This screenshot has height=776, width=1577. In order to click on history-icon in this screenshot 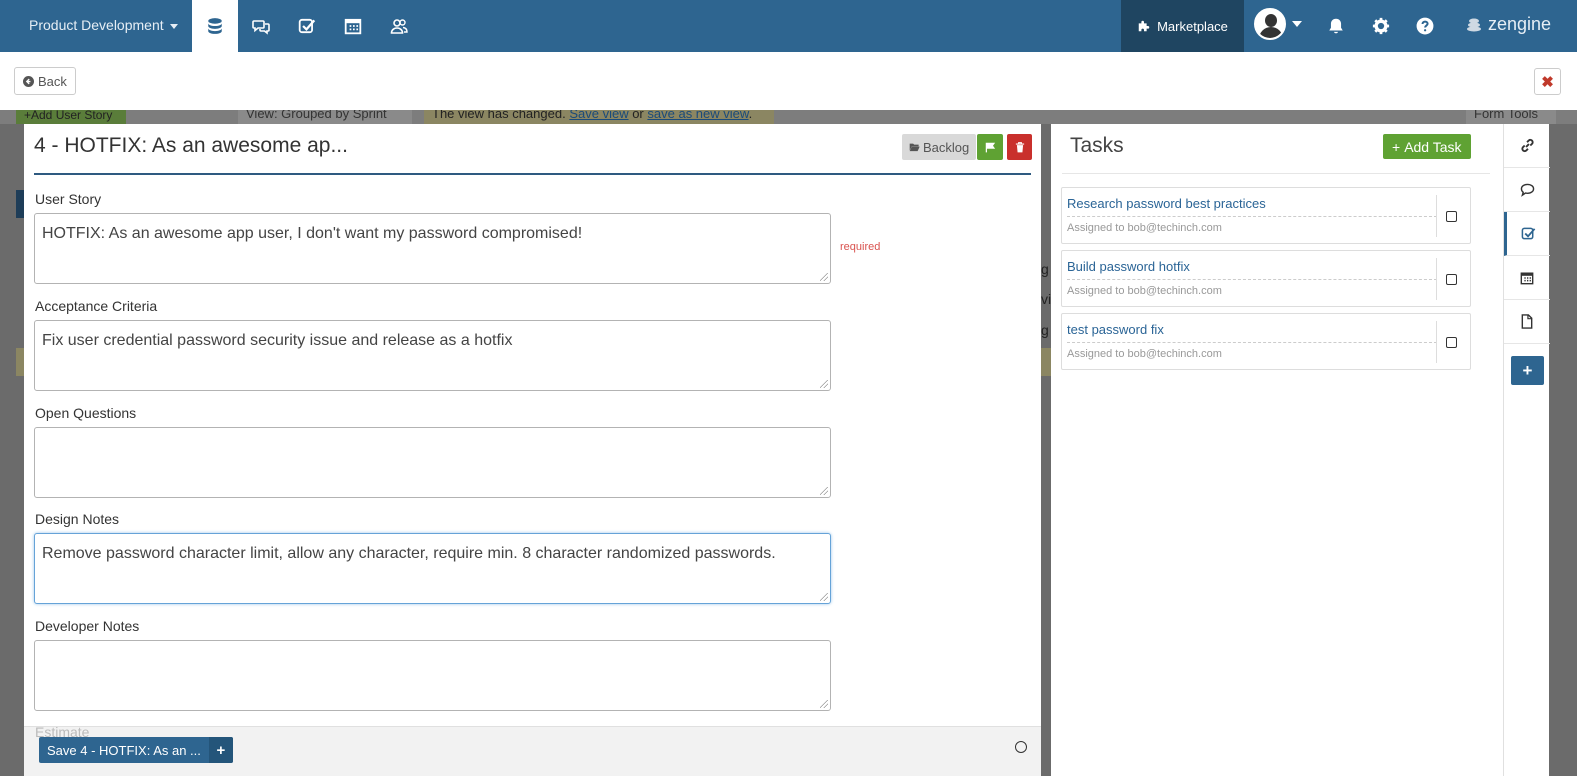, I will do `click(1021, 747)`.